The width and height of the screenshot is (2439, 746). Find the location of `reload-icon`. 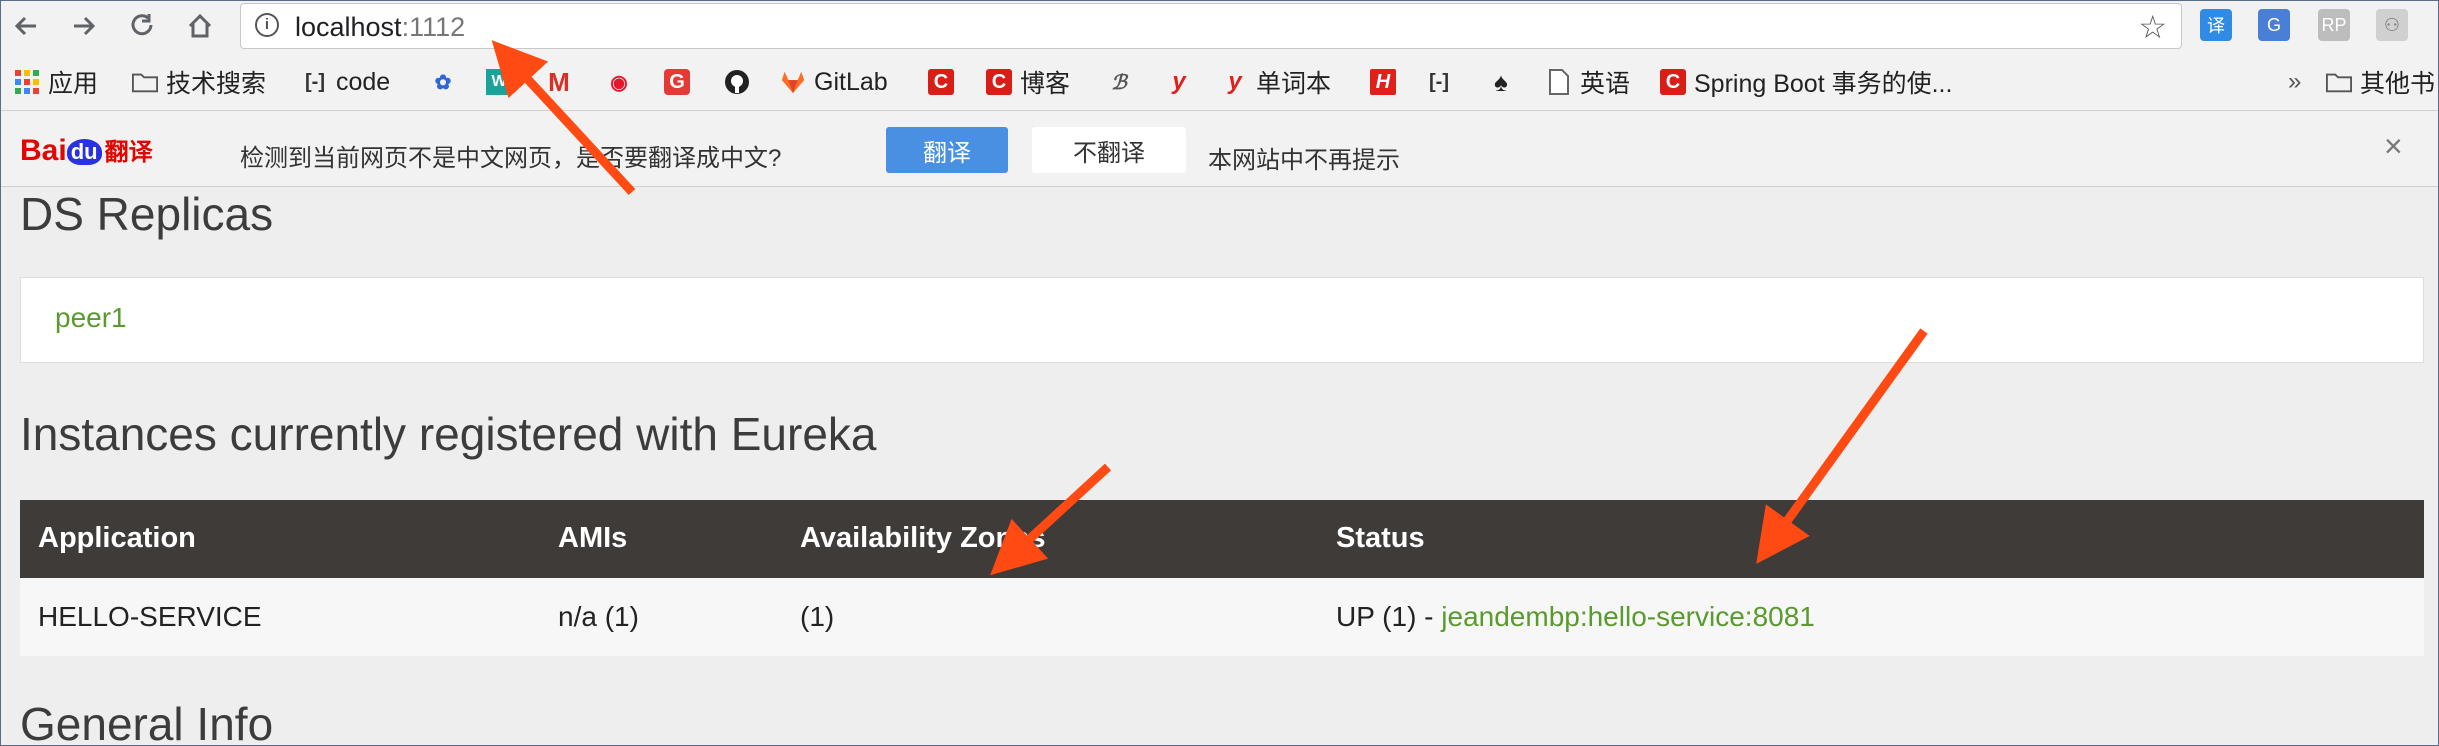

reload-icon is located at coordinates (142, 26).